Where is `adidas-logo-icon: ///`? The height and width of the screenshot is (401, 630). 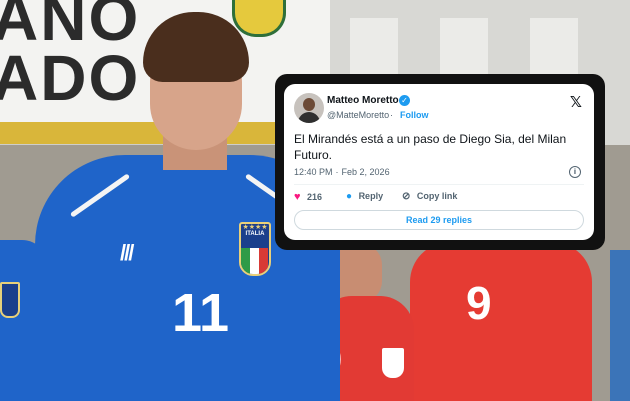 adidas-logo-icon: /// is located at coordinates (127, 252).